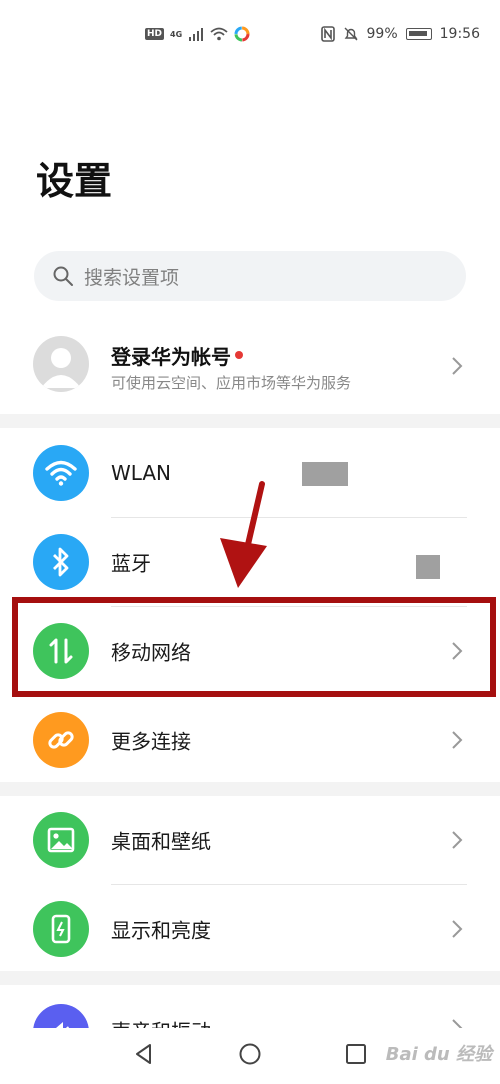 The height and width of the screenshot is (1084, 500). I want to click on settings-item-sound-vibration: 声音和振动, so click(250, 1006).